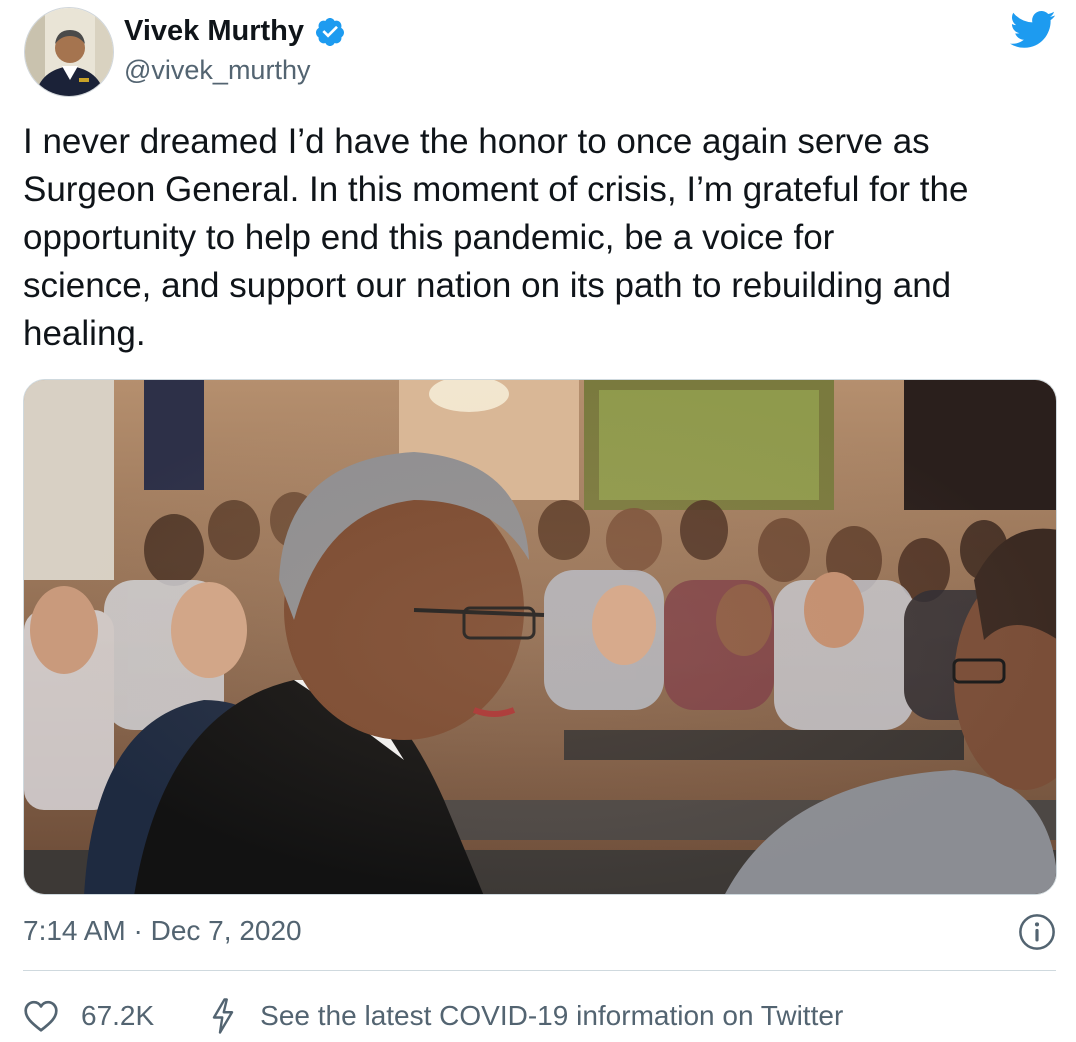  Describe the element at coordinates (223, 1016) in the screenshot. I see `lightning-bolt-icon` at that location.